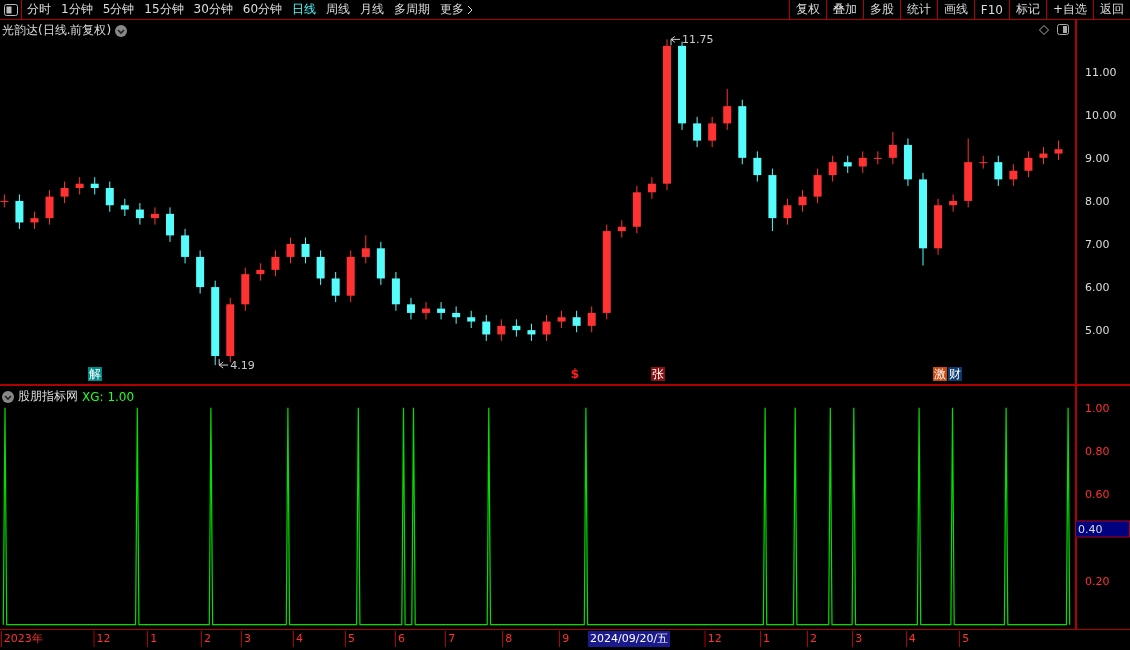  What do you see at coordinates (1069, 9) in the screenshot?
I see `toolbar-button: +自选` at bounding box center [1069, 9].